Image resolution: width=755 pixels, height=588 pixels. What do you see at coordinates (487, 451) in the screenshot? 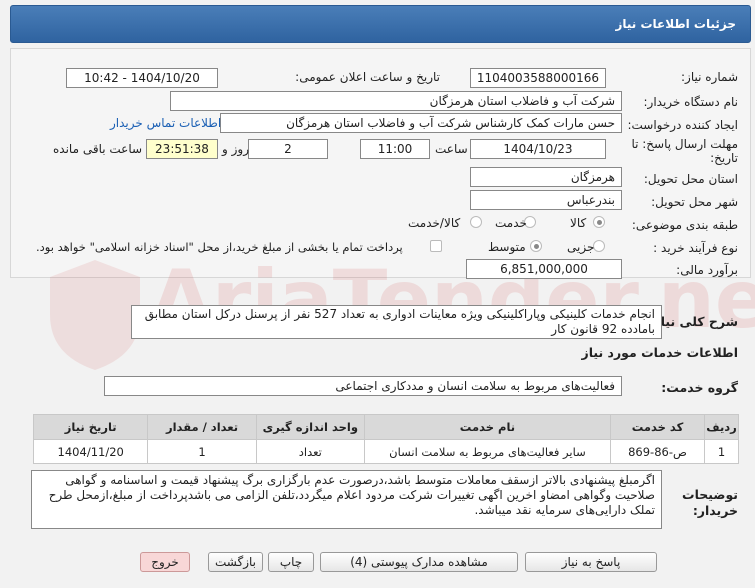
I see `cell-name: سایر فعالیت‌های مربوط به سلامت انسان` at bounding box center [487, 451].